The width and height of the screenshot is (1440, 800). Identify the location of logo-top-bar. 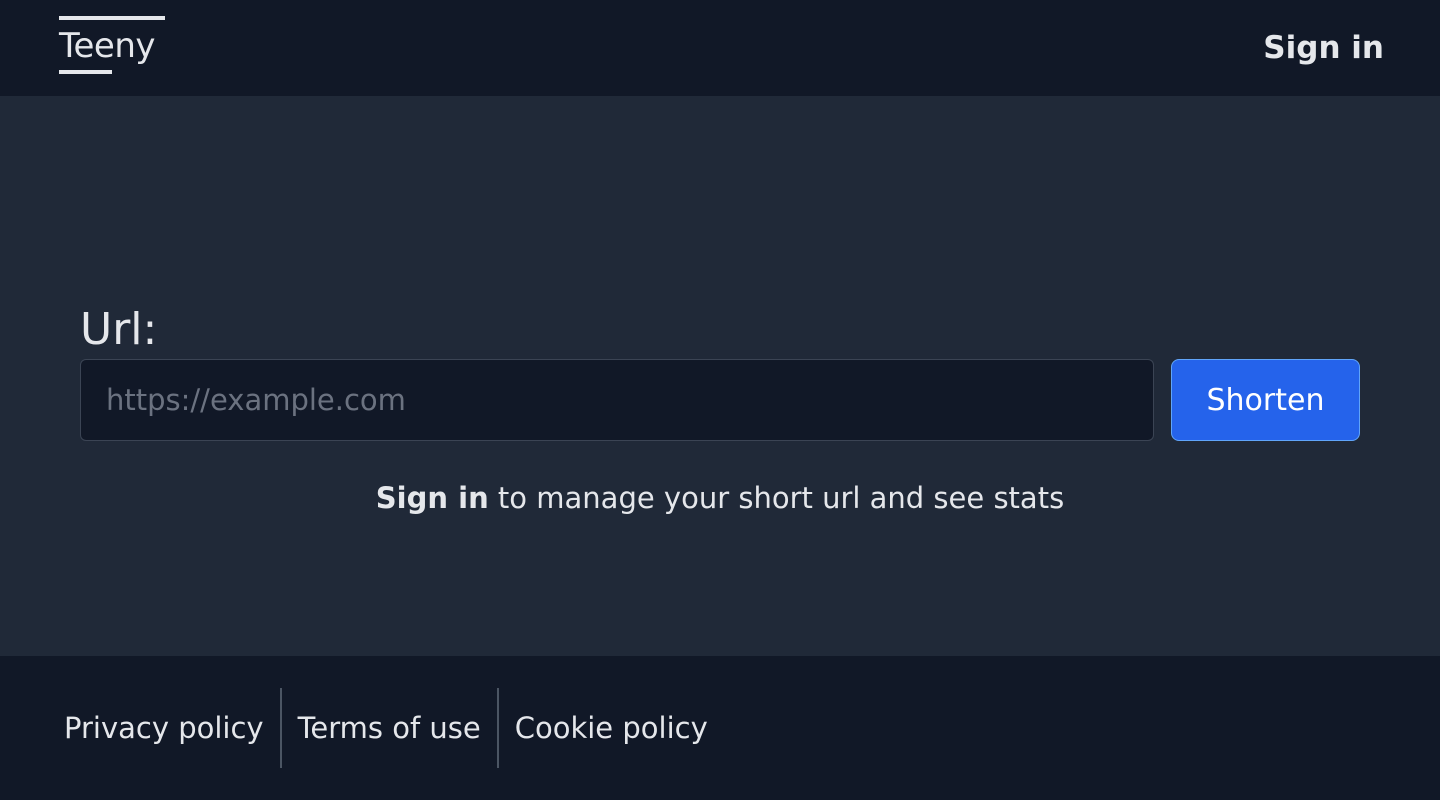
(112, 18).